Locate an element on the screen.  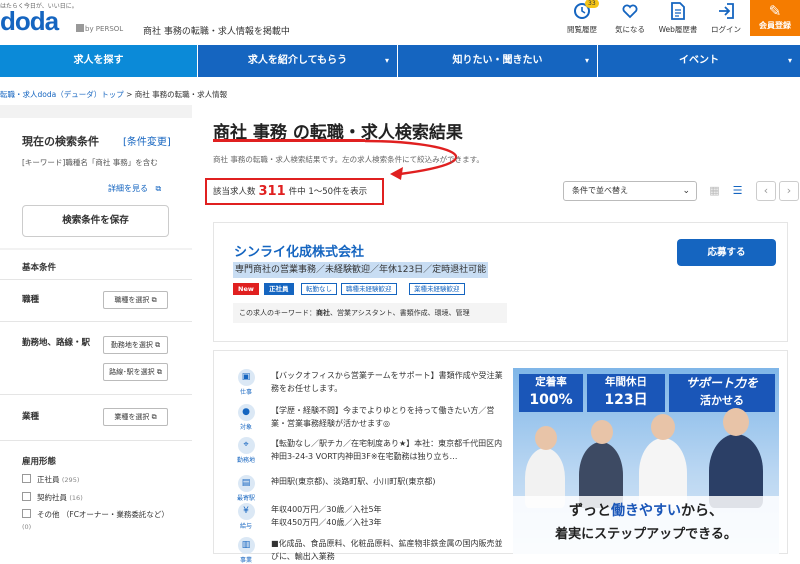
employment-contract-checkbox: 契約社員 (16) is located at coordinates (52, 497).